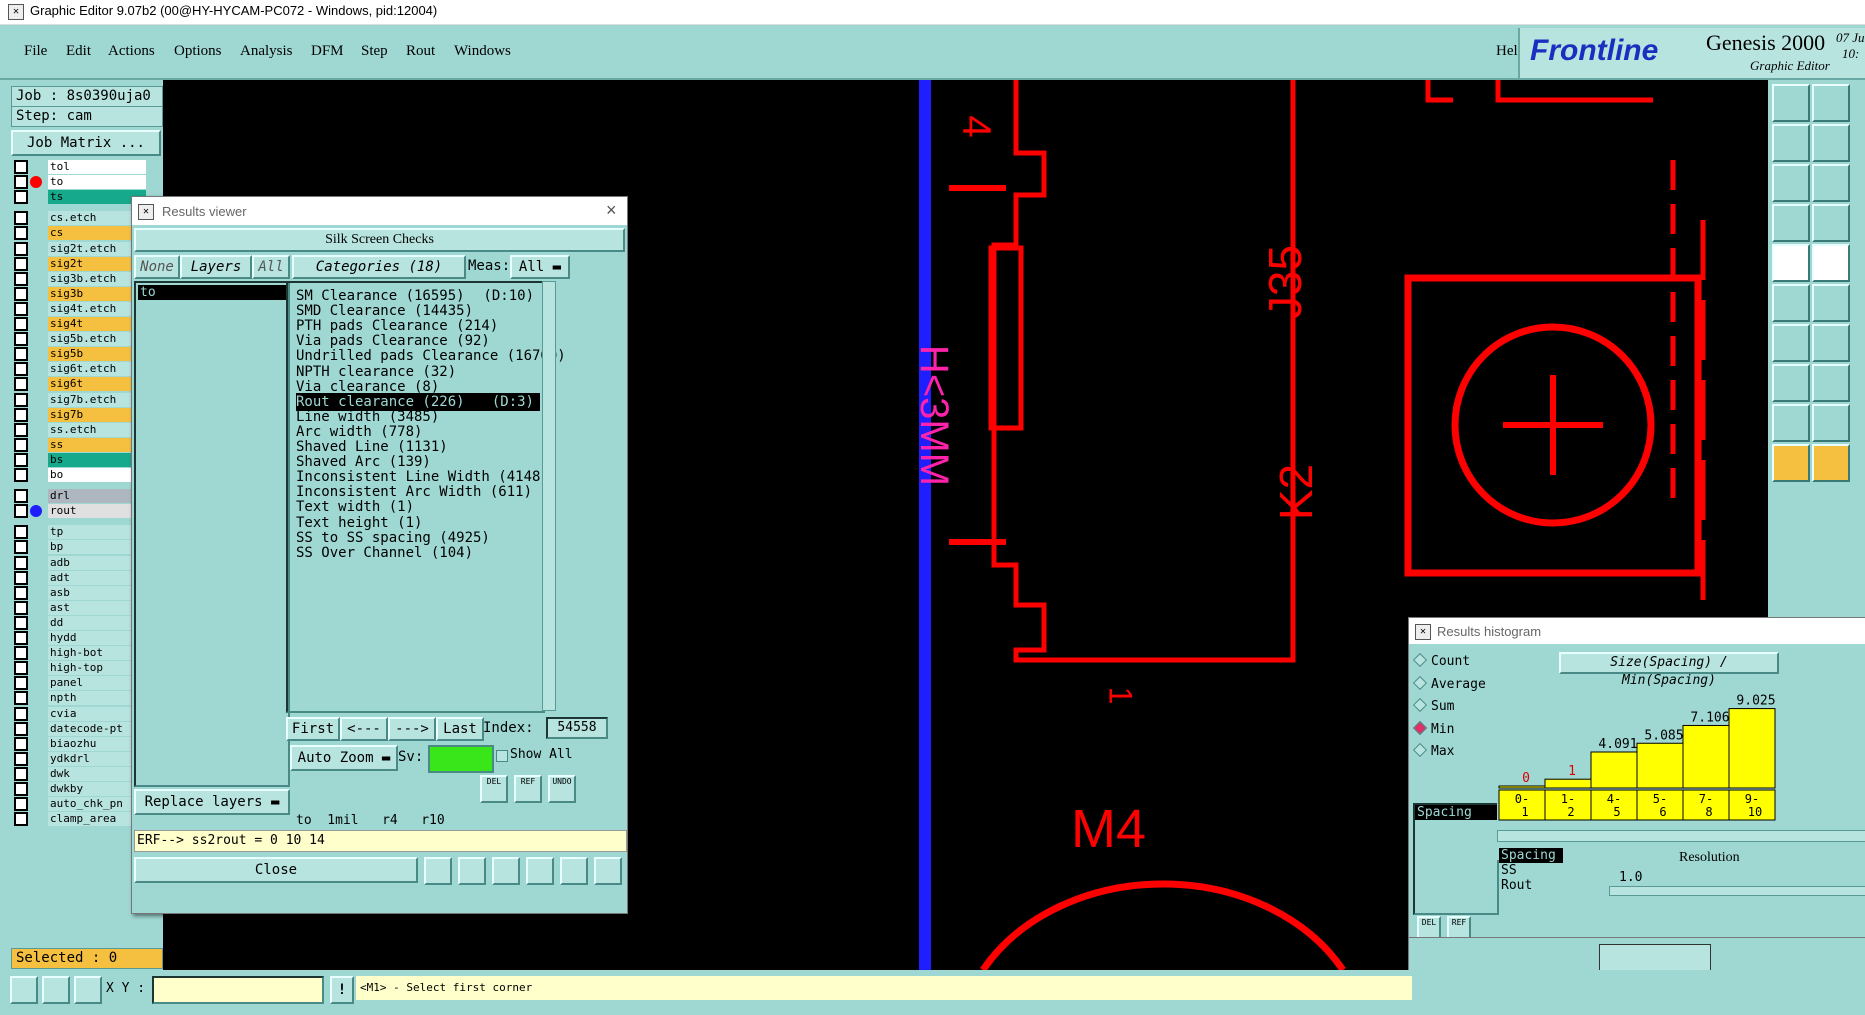 The width and height of the screenshot is (1865, 1015). Describe the element at coordinates (540, 871) in the screenshot. I see `report-icon` at that location.